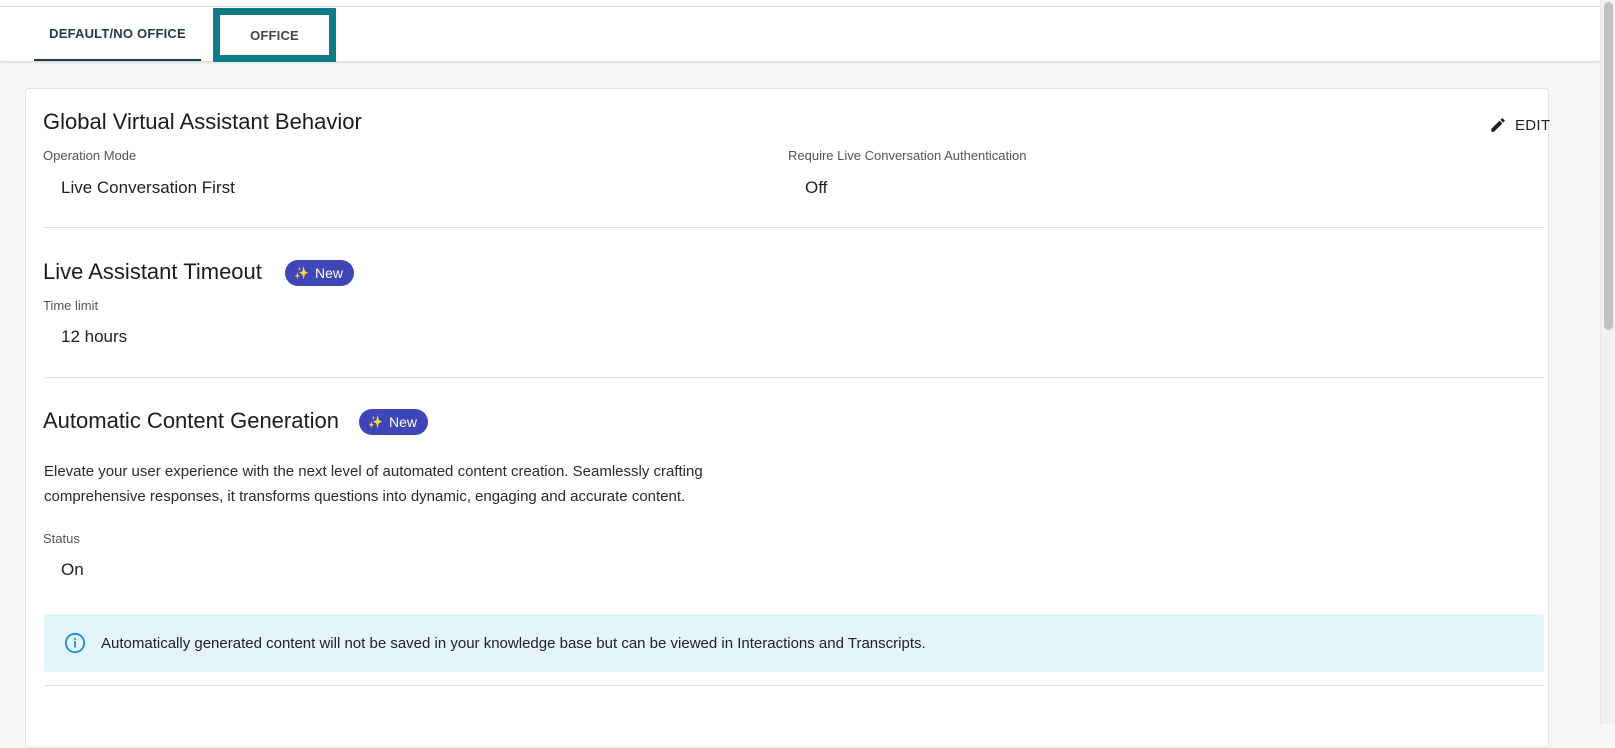 This screenshot has height=748, width=1615. I want to click on content-generation-title: Automatic Content Generation, so click(191, 420).